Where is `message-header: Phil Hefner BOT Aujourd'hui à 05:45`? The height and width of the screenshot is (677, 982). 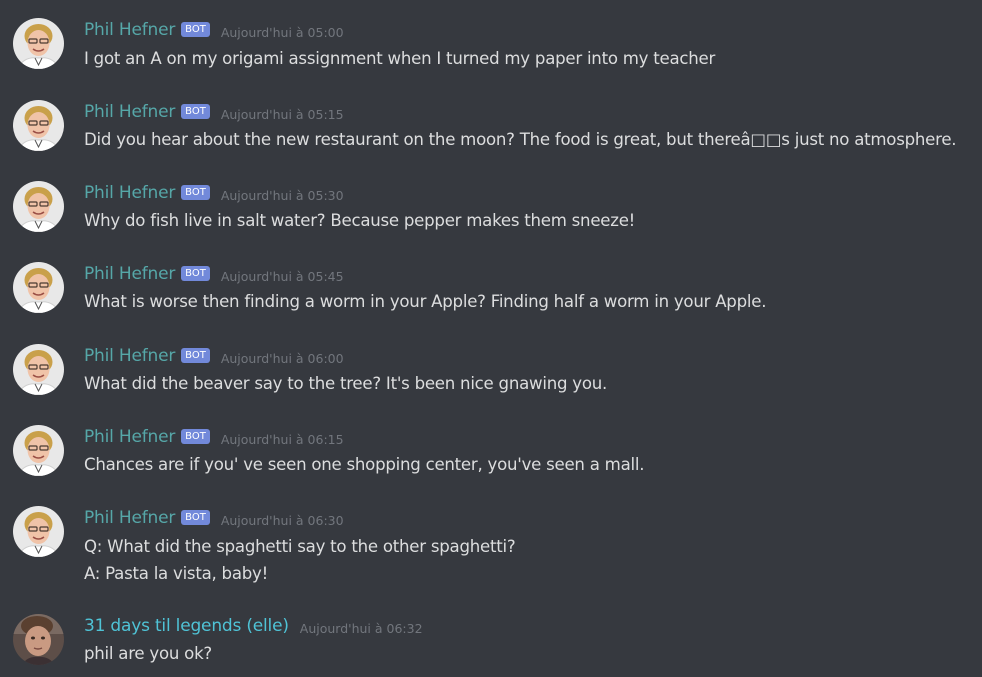
message-header: Phil Hefner BOT Aujourd'hui à 05:45 is located at coordinates (214, 274).